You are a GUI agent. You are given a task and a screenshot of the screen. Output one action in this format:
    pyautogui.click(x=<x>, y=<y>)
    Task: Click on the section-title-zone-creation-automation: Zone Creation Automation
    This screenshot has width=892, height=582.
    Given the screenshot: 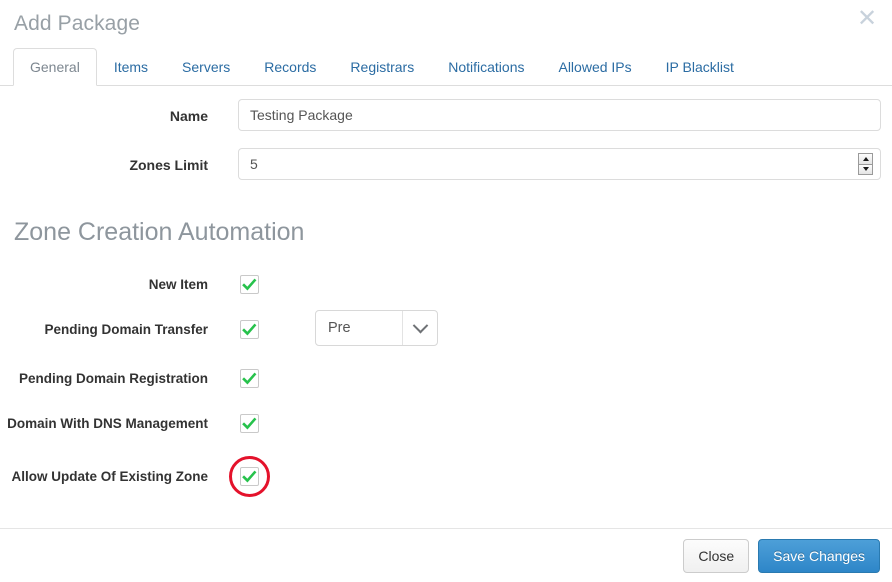 What is the action you would take?
    pyautogui.click(x=159, y=232)
    